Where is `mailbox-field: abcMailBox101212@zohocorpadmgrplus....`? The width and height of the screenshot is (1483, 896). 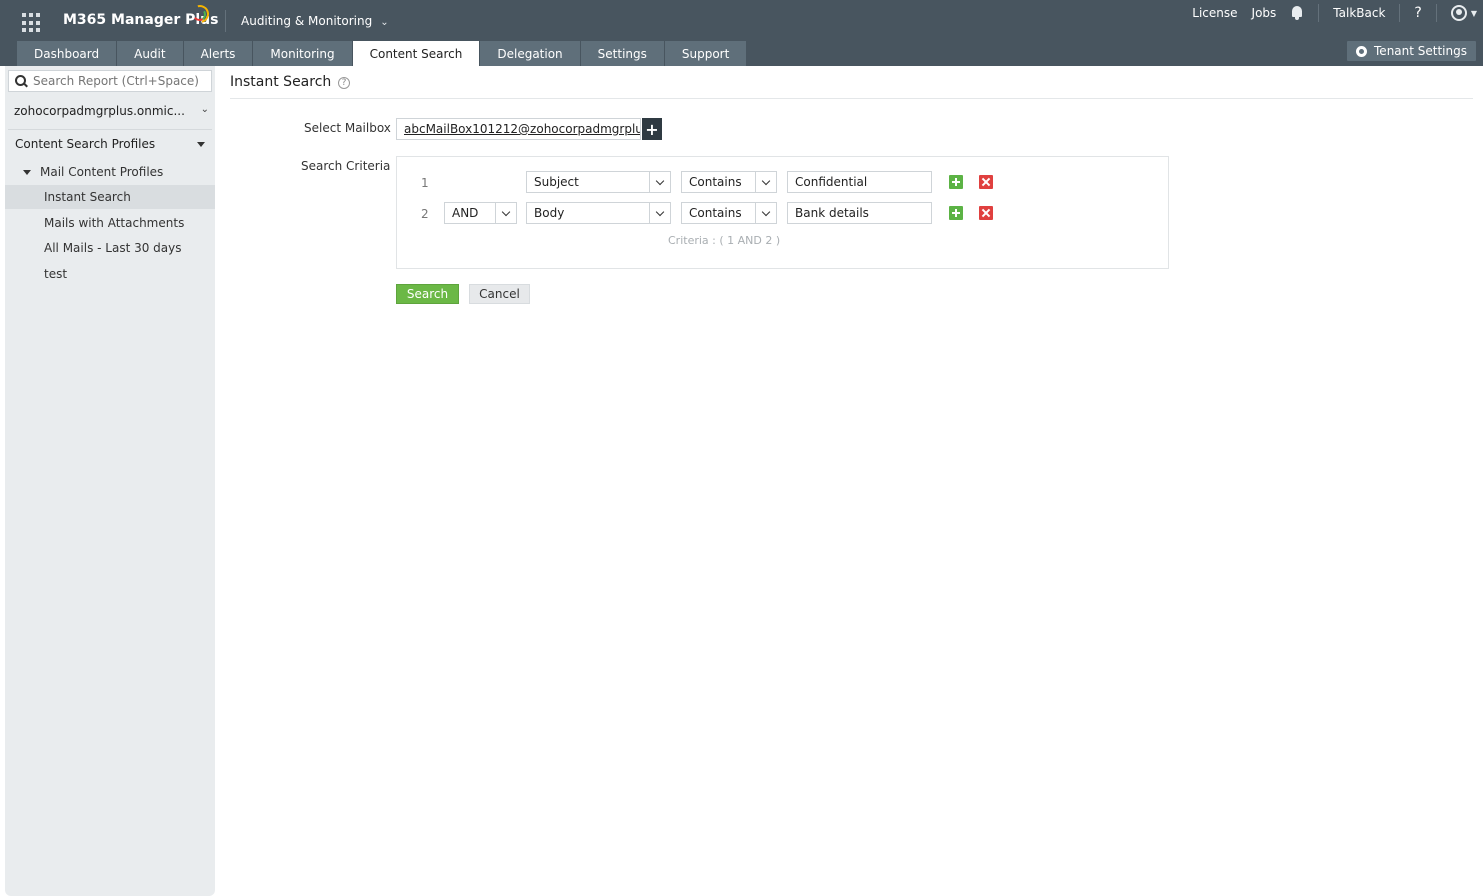 mailbox-field: abcMailBox101212@zohocorpadmgrplus.... is located at coordinates (518, 129).